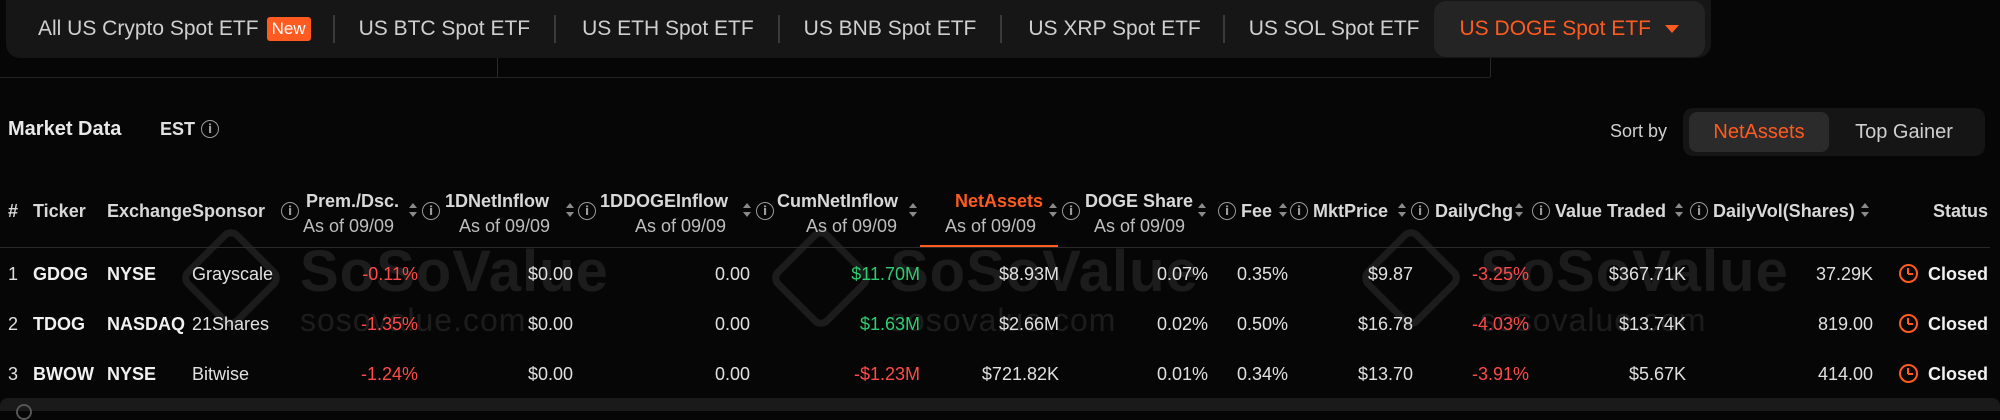  I want to click on tab-label: US BTC Spot ETF, so click(444, 28).